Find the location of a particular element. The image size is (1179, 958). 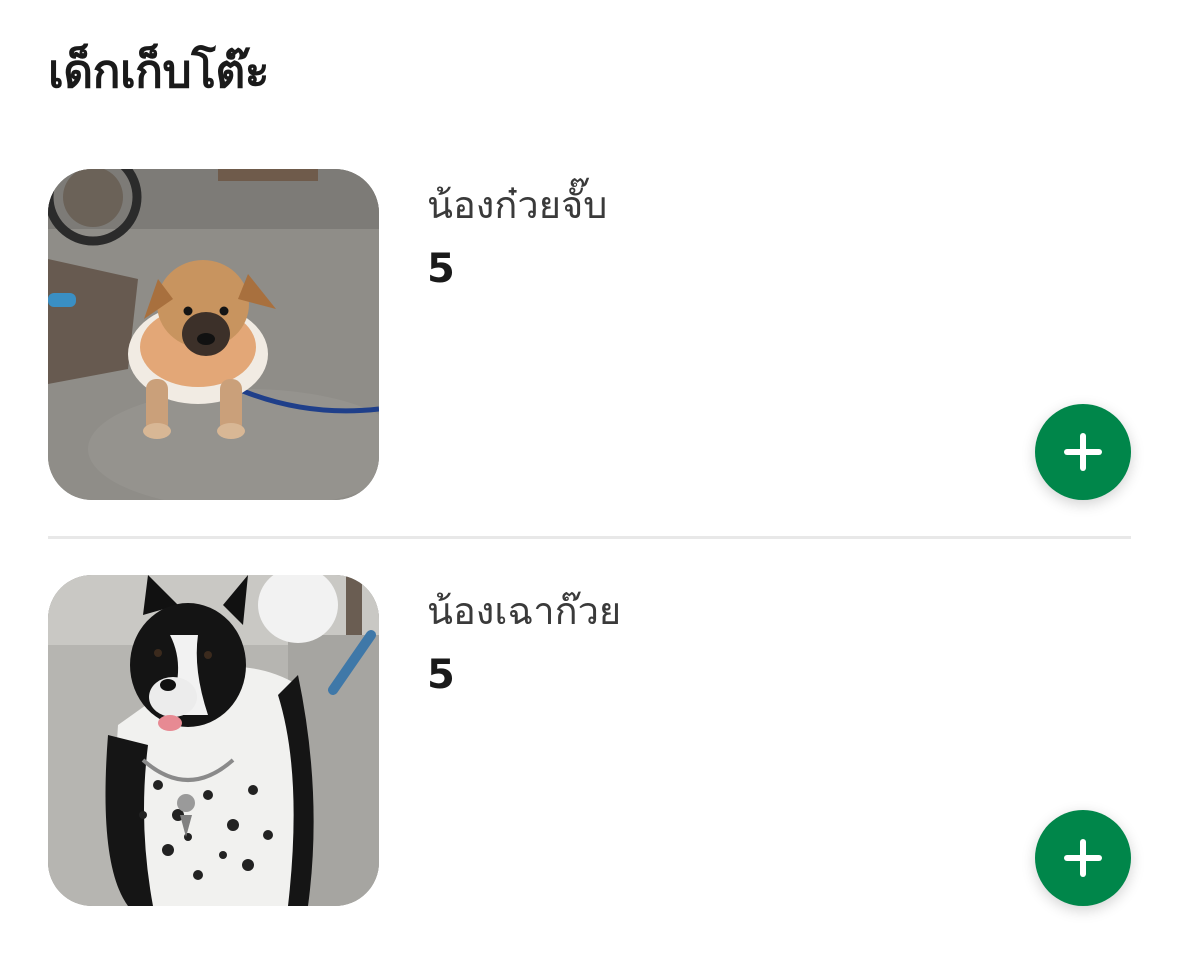

item-divider is located at coordinates (589, 537).